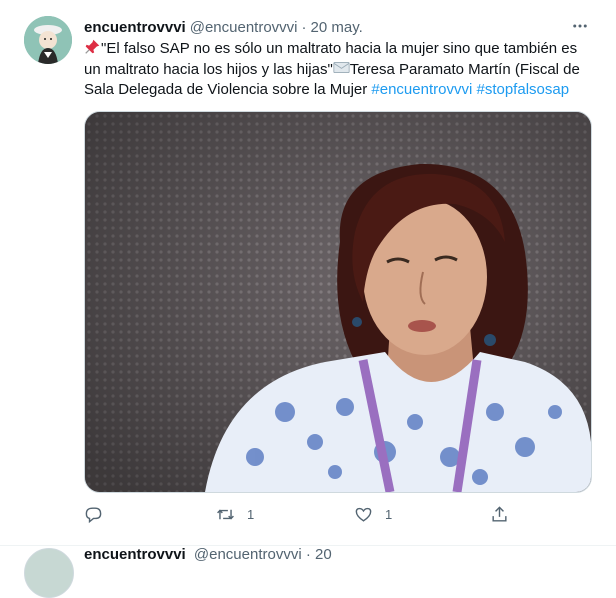 The height and width of the screenshot is (598, 616). I want to click on user-handle: @encuentrovvvi, so click(244, 27).